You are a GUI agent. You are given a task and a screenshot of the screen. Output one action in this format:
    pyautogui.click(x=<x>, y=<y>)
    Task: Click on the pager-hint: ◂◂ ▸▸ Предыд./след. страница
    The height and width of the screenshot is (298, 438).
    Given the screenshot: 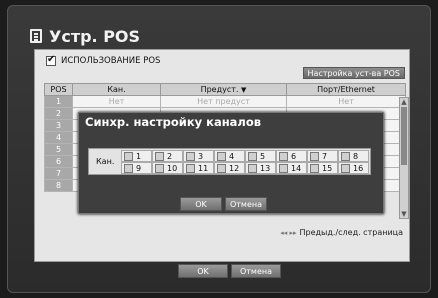 What is the action you would take?
    pyautogui.click(x=341, y=232)
    